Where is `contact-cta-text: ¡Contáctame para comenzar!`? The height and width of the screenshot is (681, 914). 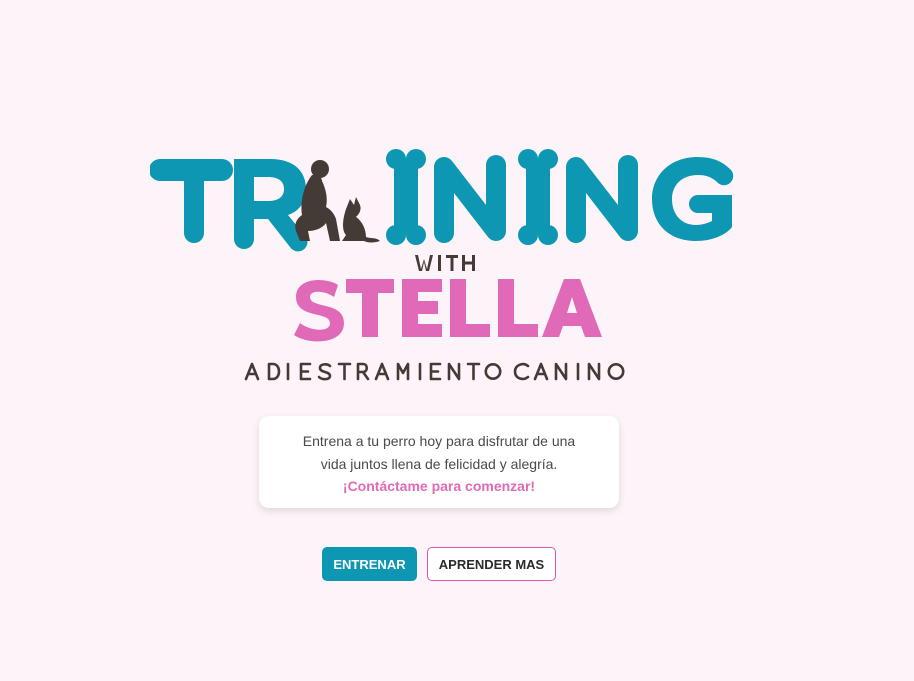
contact-cta-text: ¡Contáctame para comenzar! is located at coordinates (439, 486).